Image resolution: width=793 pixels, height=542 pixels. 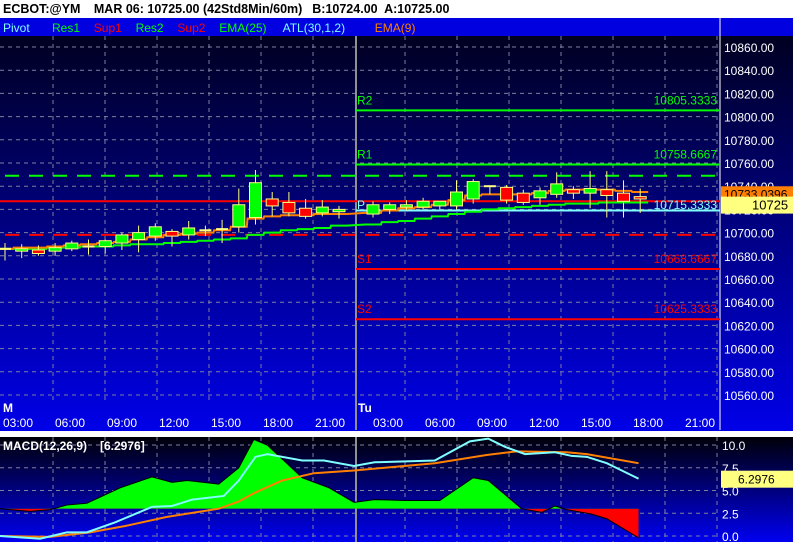 I want to click on legend-item-sup1: Sup1, so click(x=108, y=28).